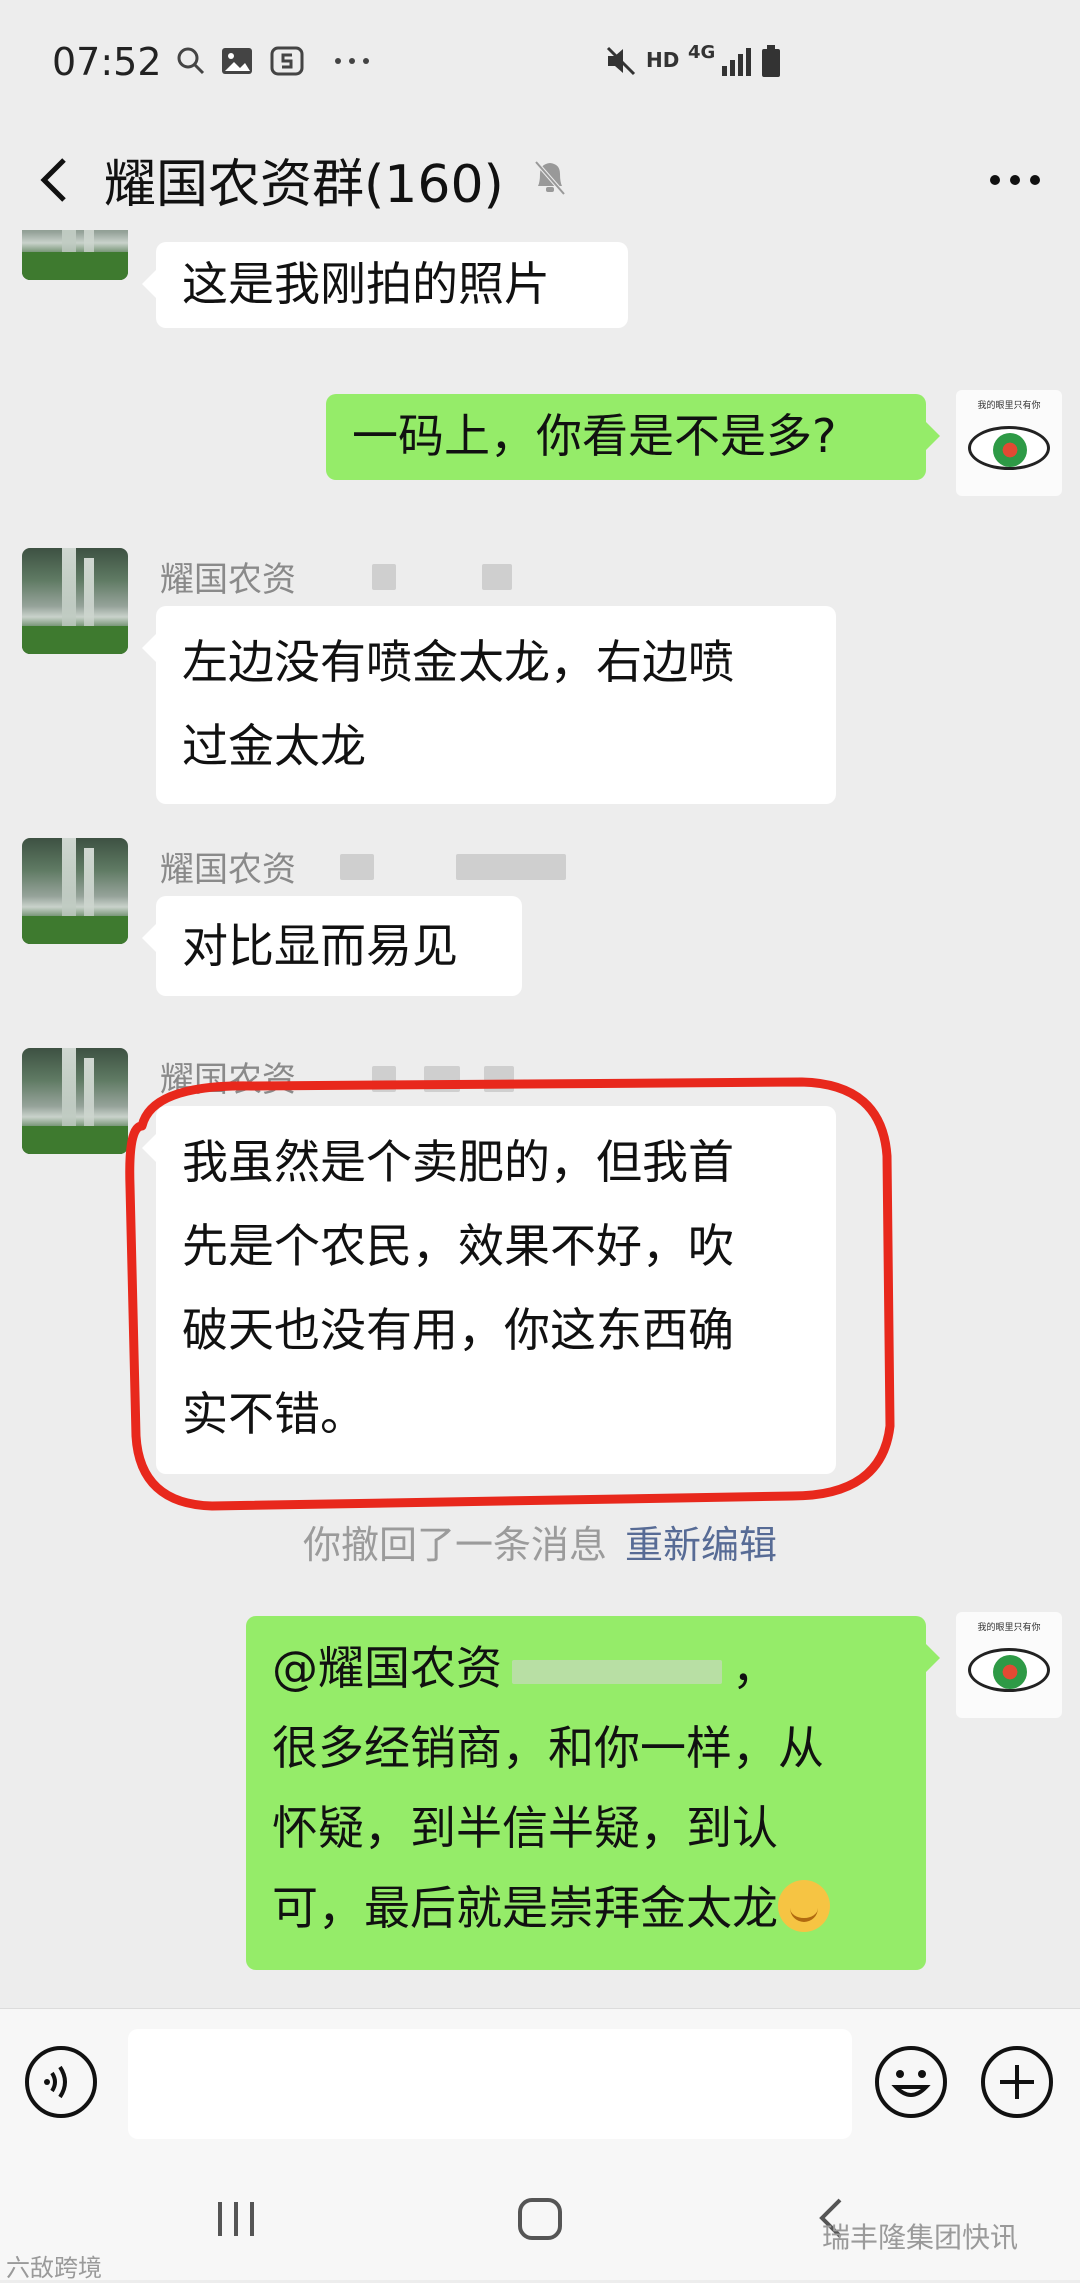  I want to click on 4g-icon: 4G, so click(702, 52).